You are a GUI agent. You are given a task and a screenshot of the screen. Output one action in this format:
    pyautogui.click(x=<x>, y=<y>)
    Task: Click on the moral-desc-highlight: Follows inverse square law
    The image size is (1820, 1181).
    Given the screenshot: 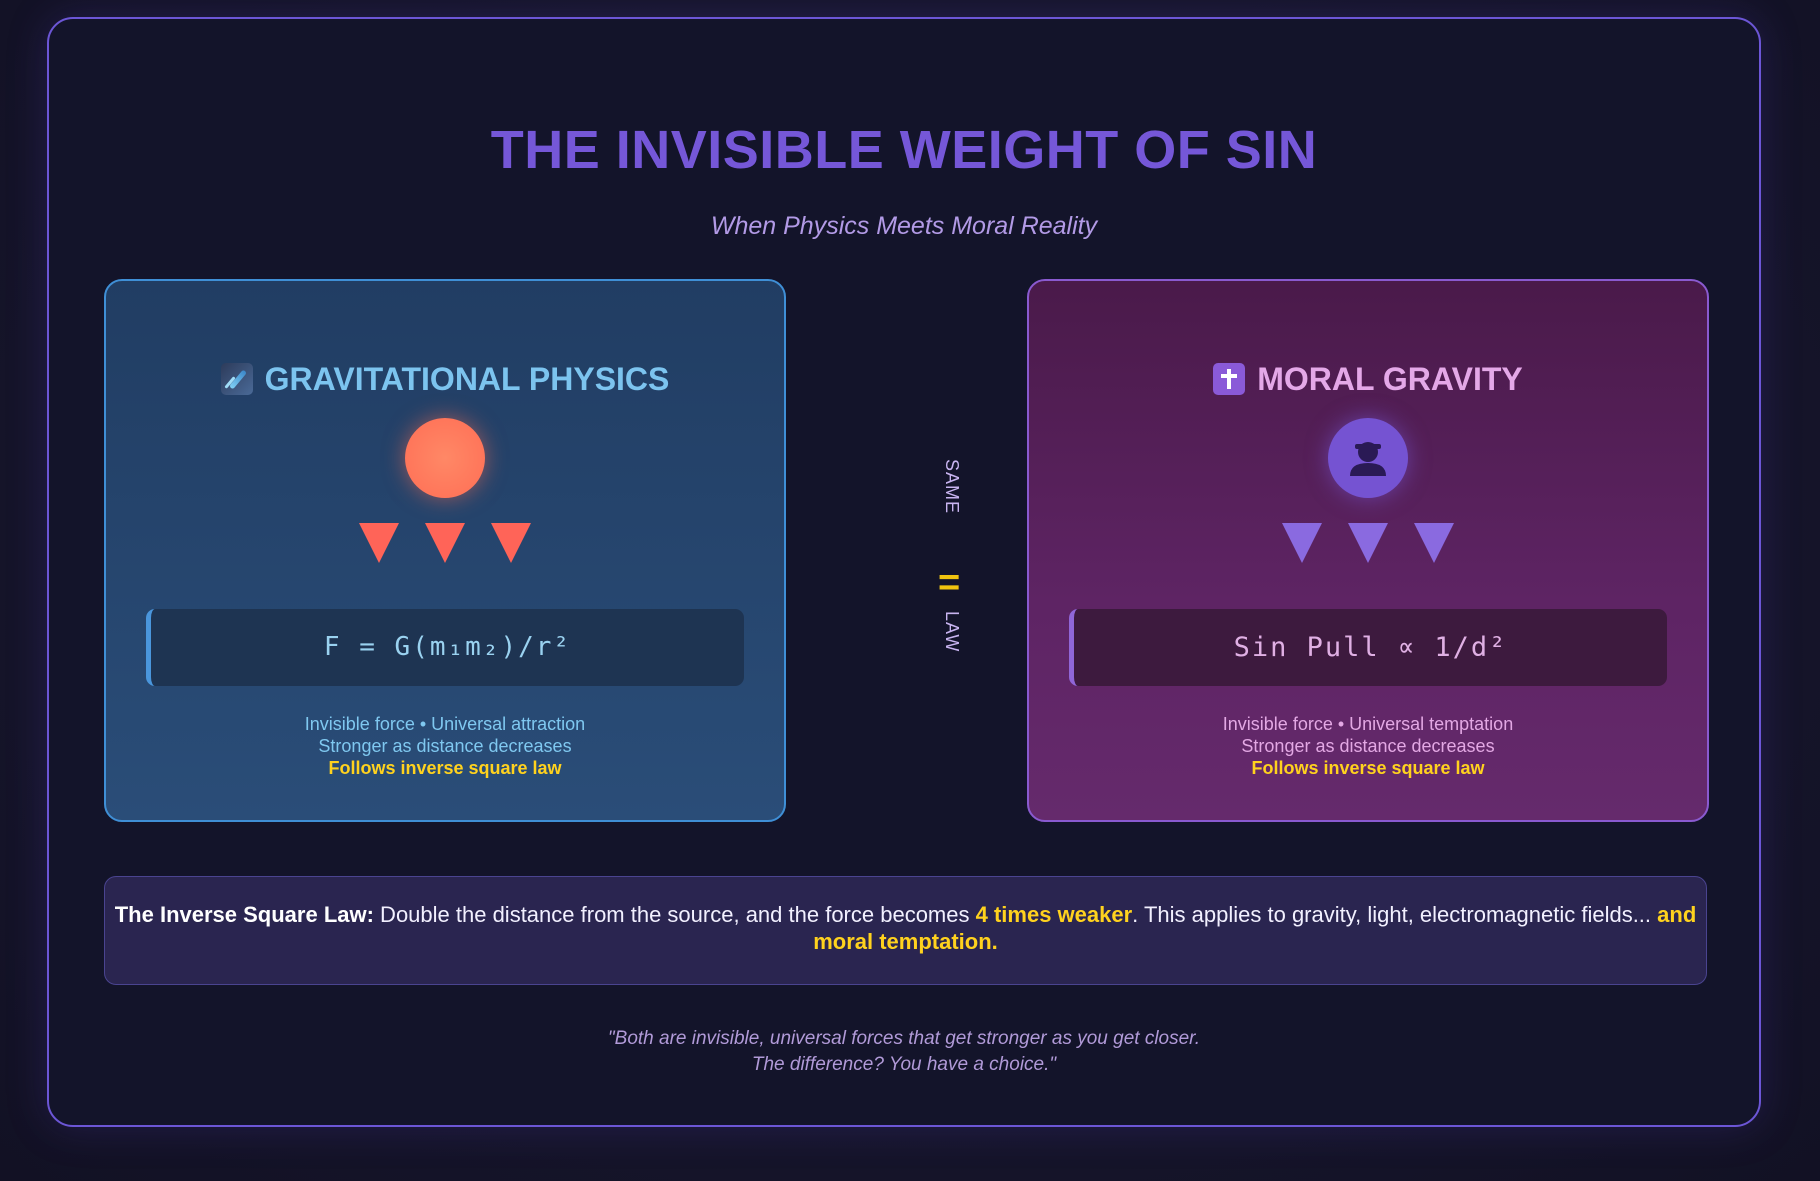 What is the action you would take?
    pyautogui.click(x=1368, y=768)
    